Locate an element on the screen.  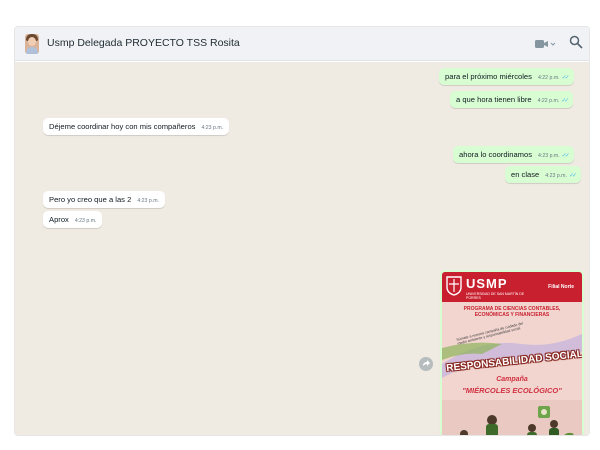
search-icon is located at coordinates (576, 42).